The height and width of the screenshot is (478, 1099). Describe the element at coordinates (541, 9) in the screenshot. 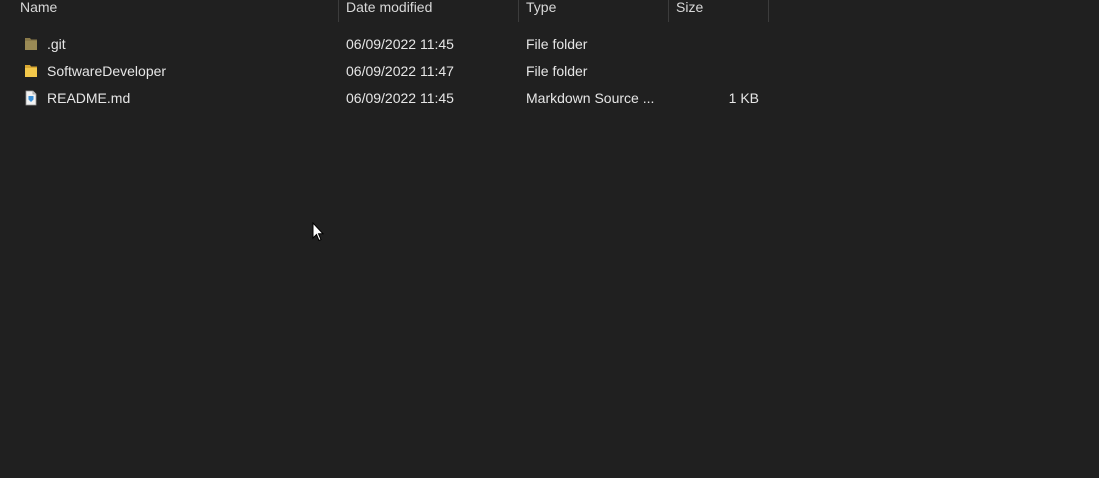

I see `column-header-type: Type` at that location.